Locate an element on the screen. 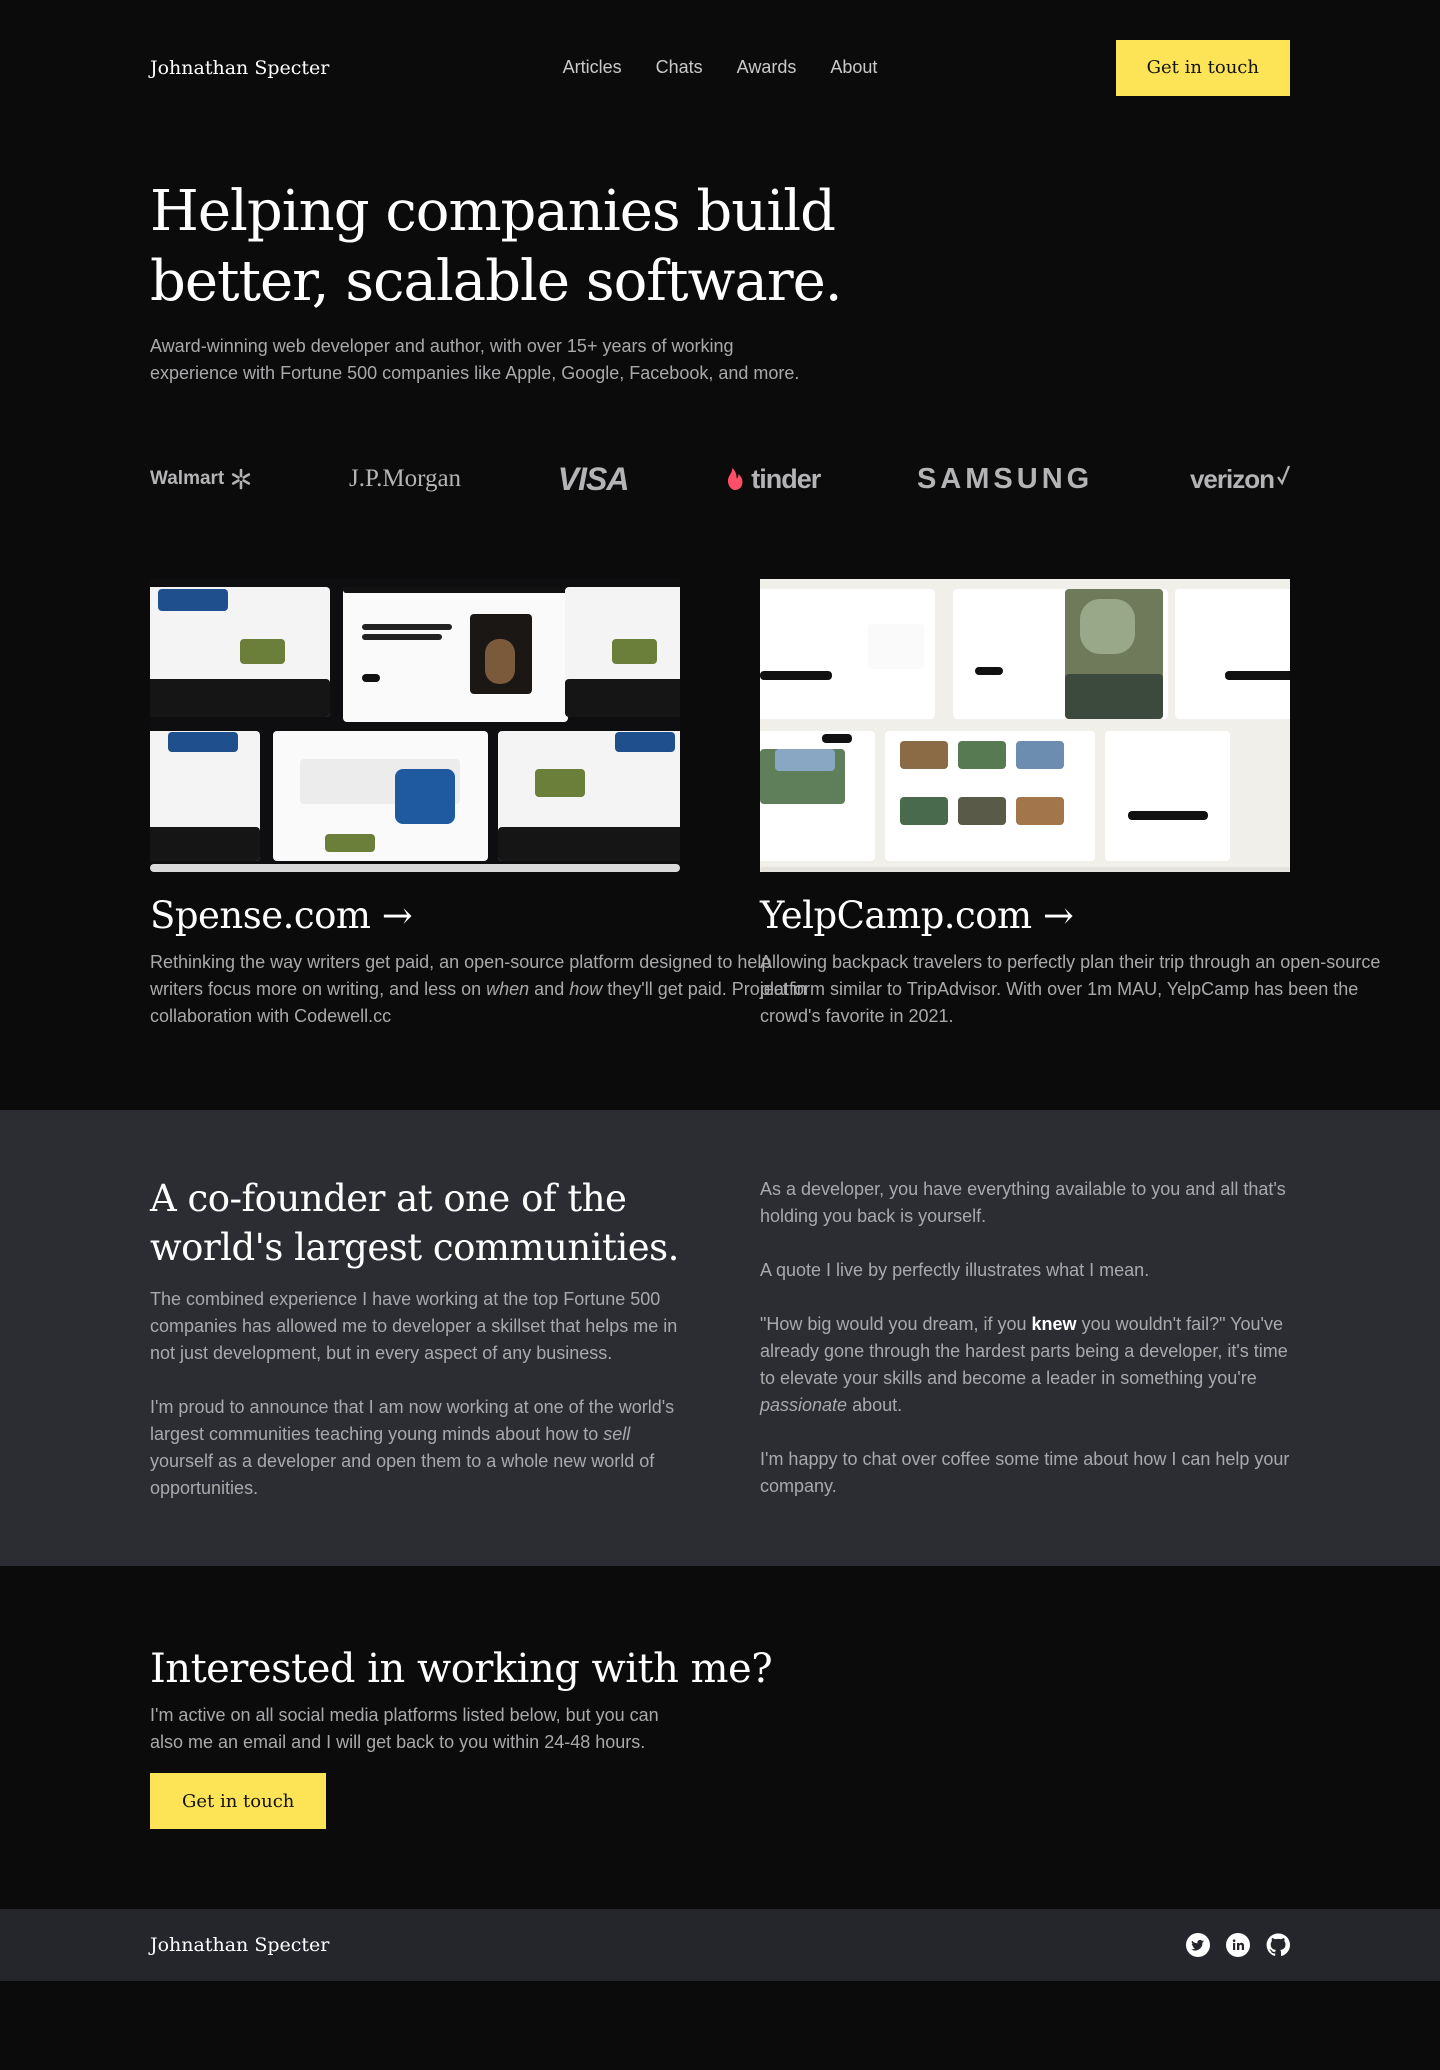 Image resolution: width=1440 pixels, height=2070 pixels. main-nav: Articles Chats Awards About is located at coordinates (720, 67).